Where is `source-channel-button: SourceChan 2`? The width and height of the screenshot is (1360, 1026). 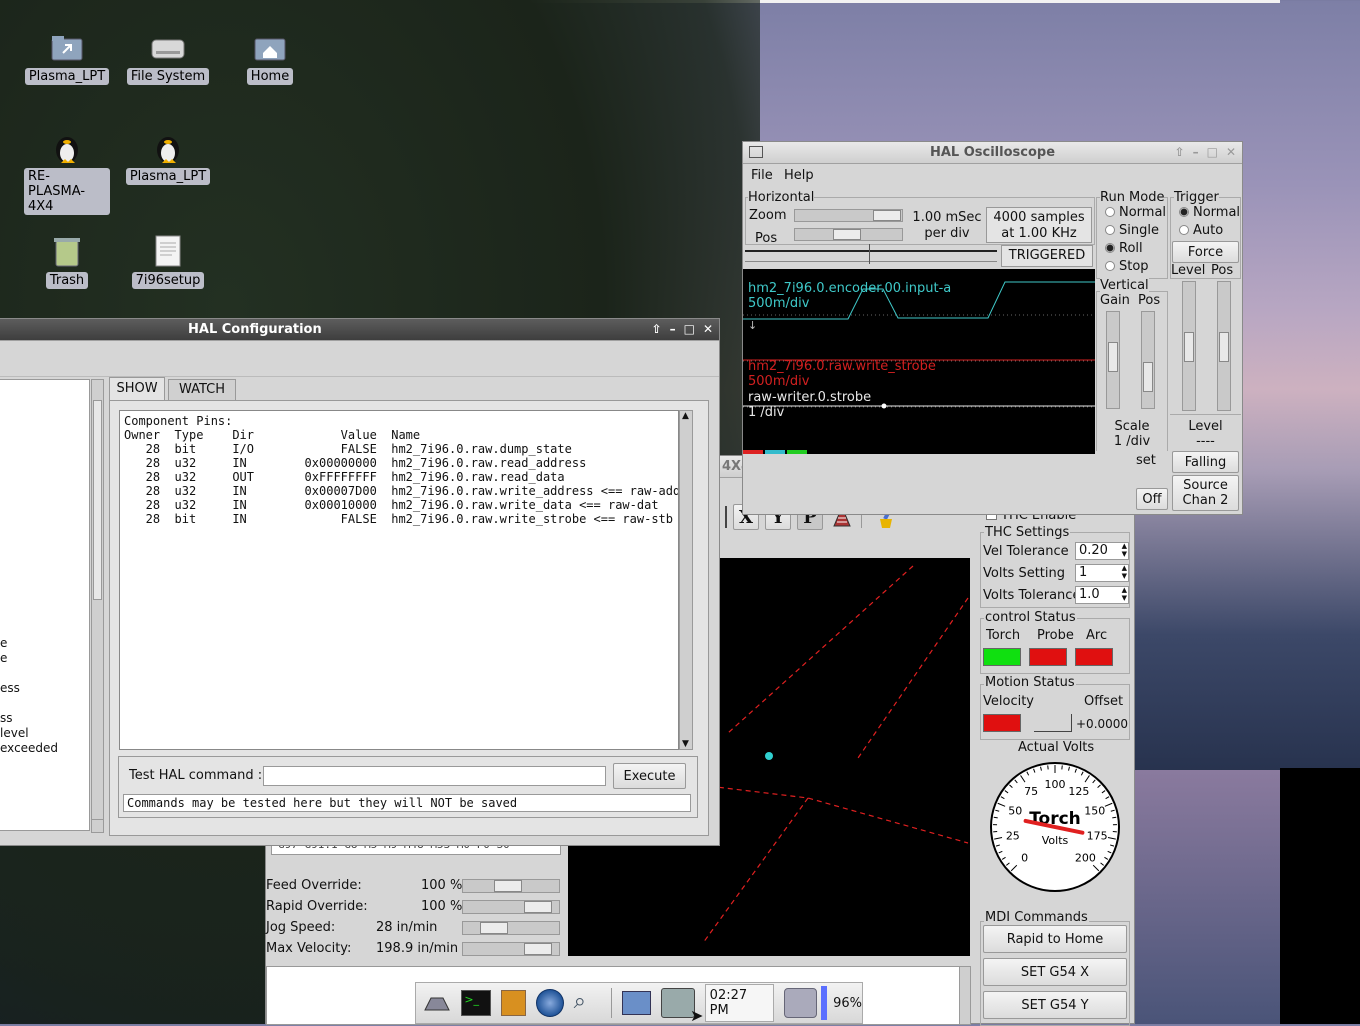 source-channel-button: SourceChan 2 is located at coordinates (1205, 493).